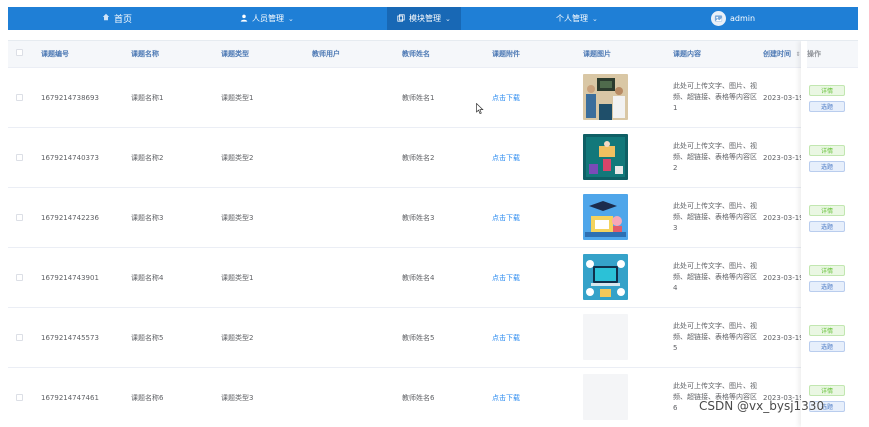  What do you see at coordinates (123, 20) in the screenshot?
I see `nav-home-label: 首页` at bounding box center [123, 20].